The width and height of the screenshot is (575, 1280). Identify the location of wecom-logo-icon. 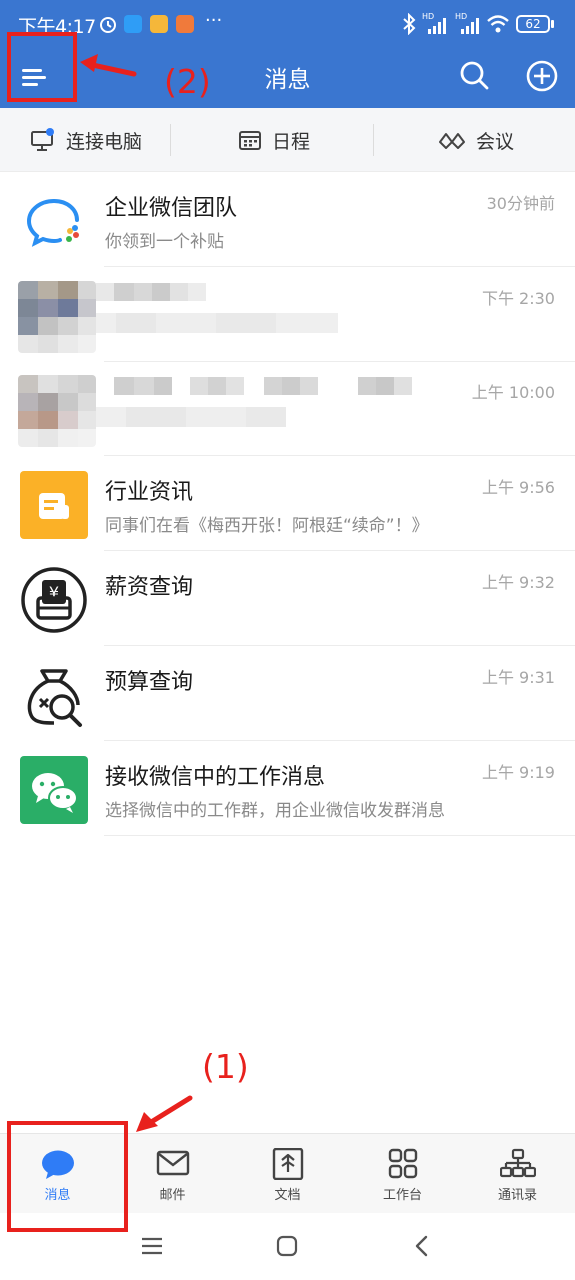
(54, 221).